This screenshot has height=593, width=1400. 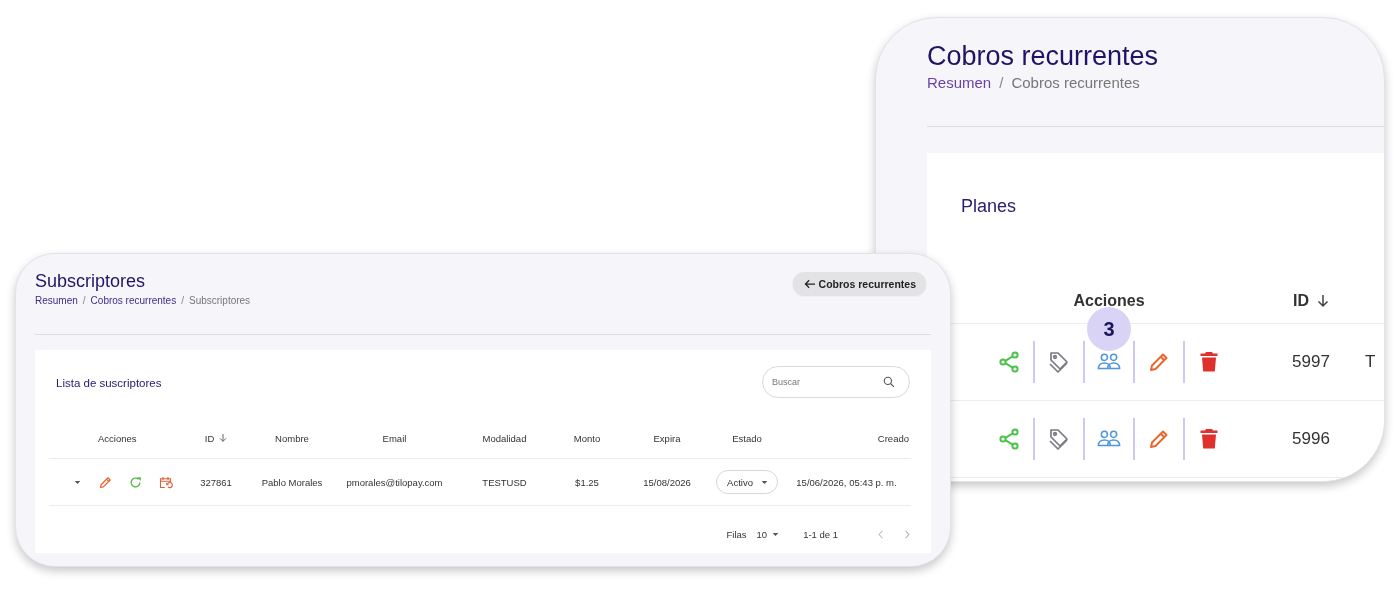 I want to click on refresh-icon, so click(x=135, y=482).